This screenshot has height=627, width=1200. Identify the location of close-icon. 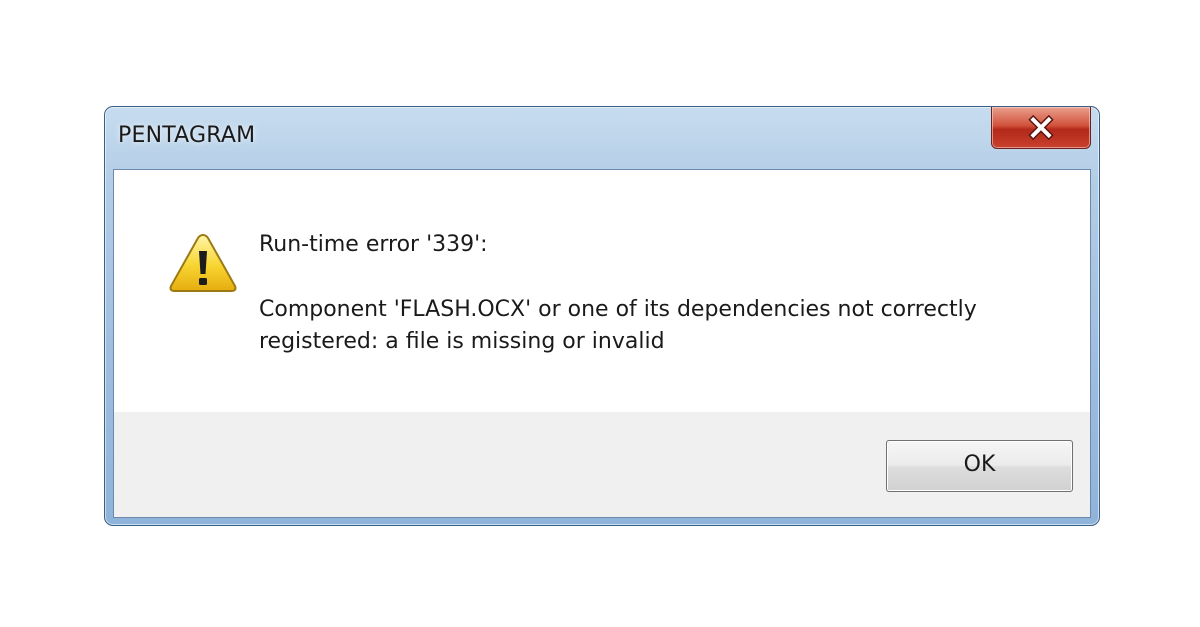
(1041, 127).